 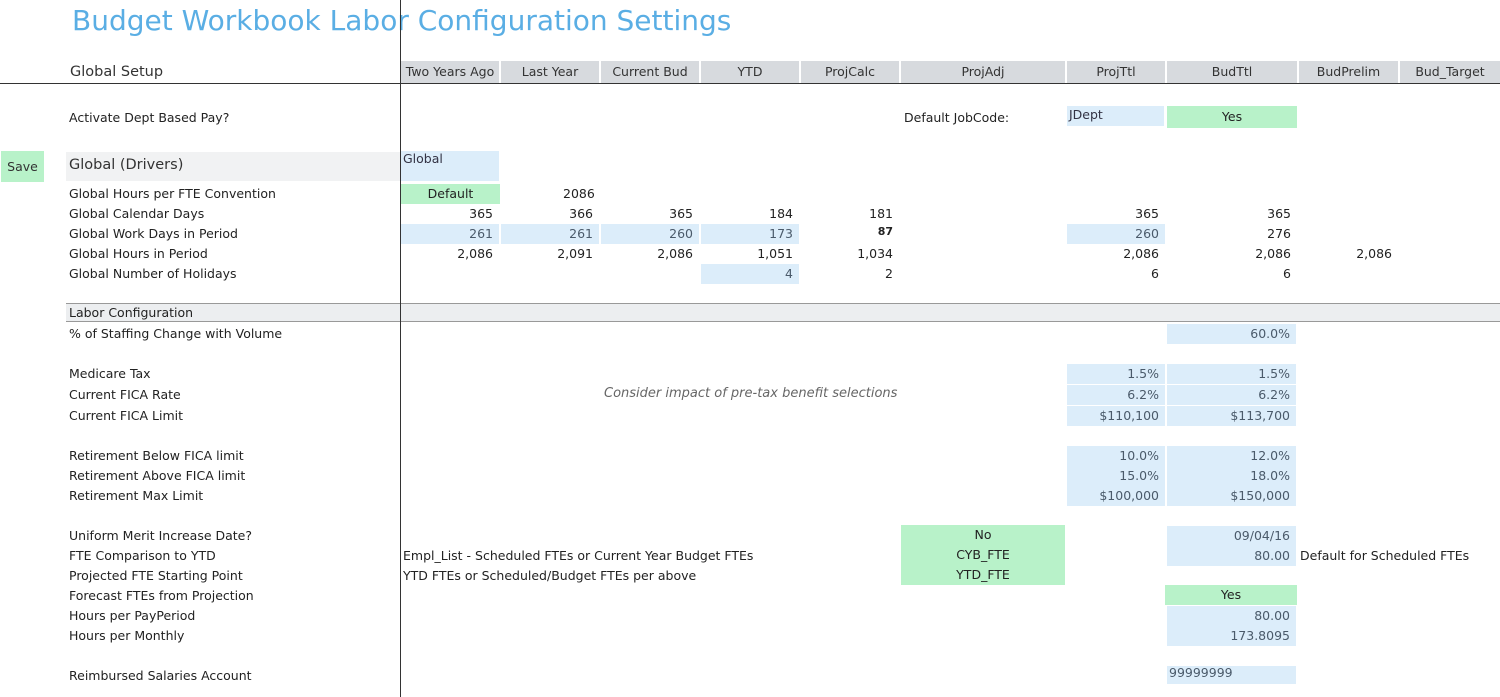 I want to click on hours-period-two-years-ago: 2,086, so click(x=475, y=253).